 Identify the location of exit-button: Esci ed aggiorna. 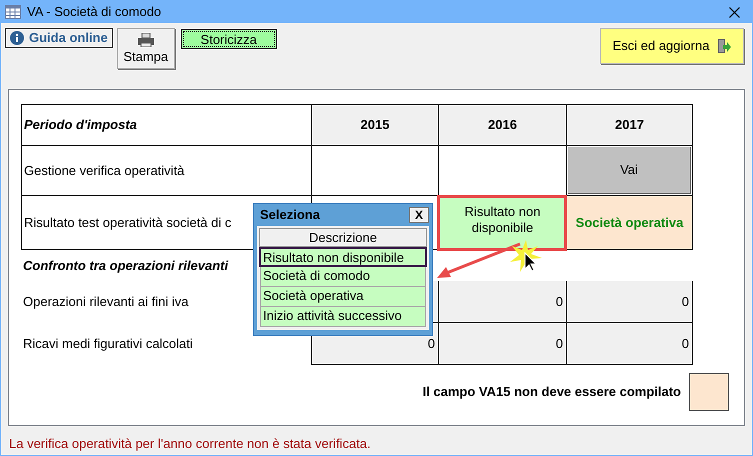
(672, 46).